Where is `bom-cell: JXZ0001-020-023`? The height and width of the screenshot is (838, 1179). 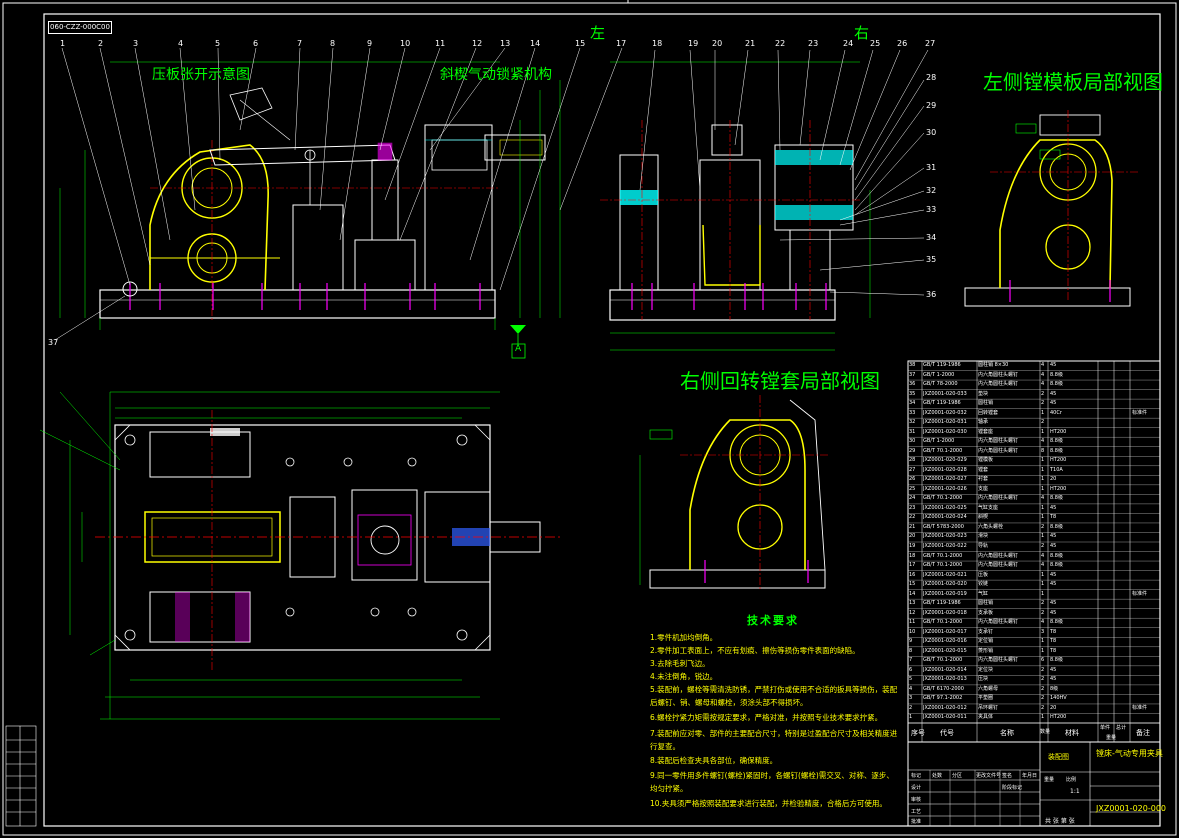
bom-cell: JXZ0001-020-023 is located at coordinates (945, 536).